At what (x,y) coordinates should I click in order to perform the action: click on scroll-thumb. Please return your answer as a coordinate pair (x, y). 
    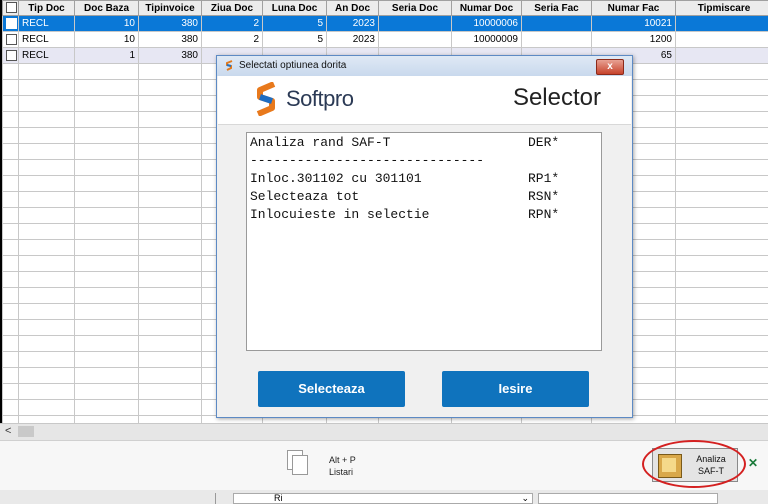
    Looking at the image, I should click on (26, 431).